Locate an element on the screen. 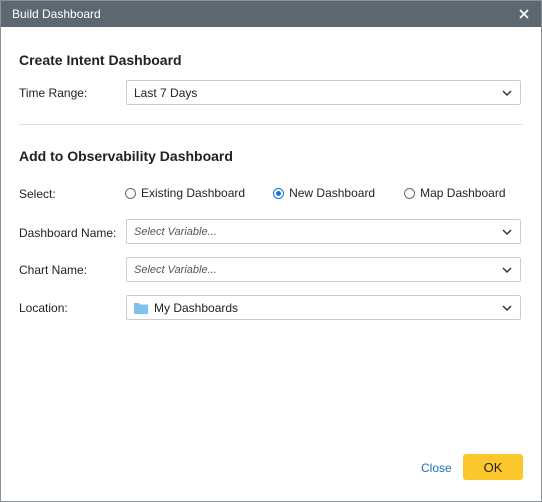 The image size is (542, 502). dialog-title: Build Dashboard is located at coordinates (56, 14).